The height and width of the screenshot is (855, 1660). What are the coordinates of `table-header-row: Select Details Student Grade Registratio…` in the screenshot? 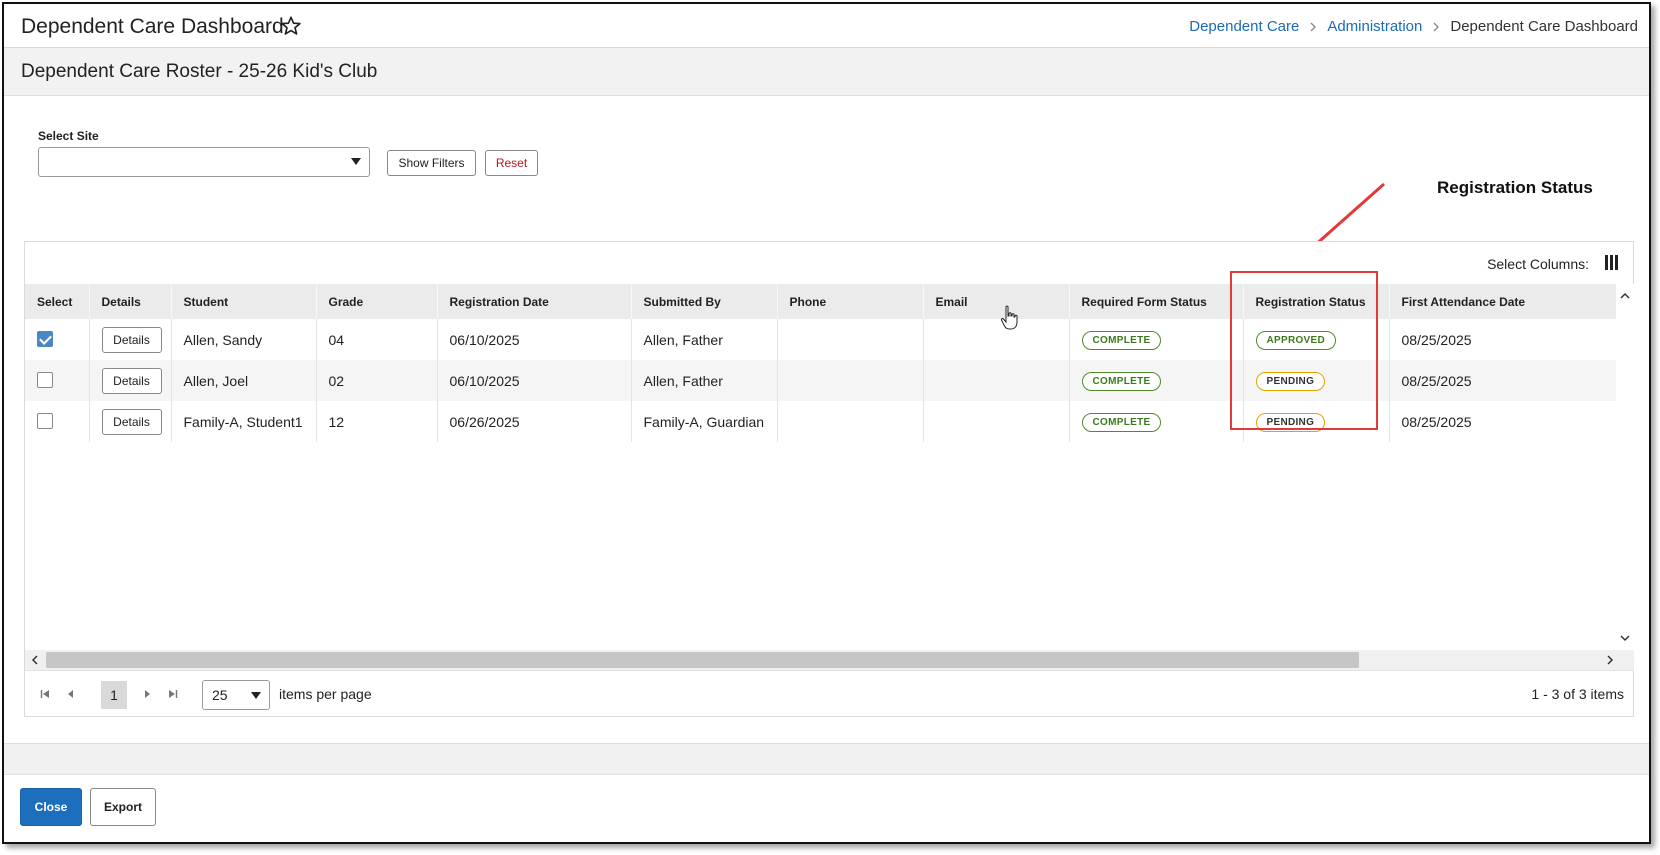 It's located at (820, 301).